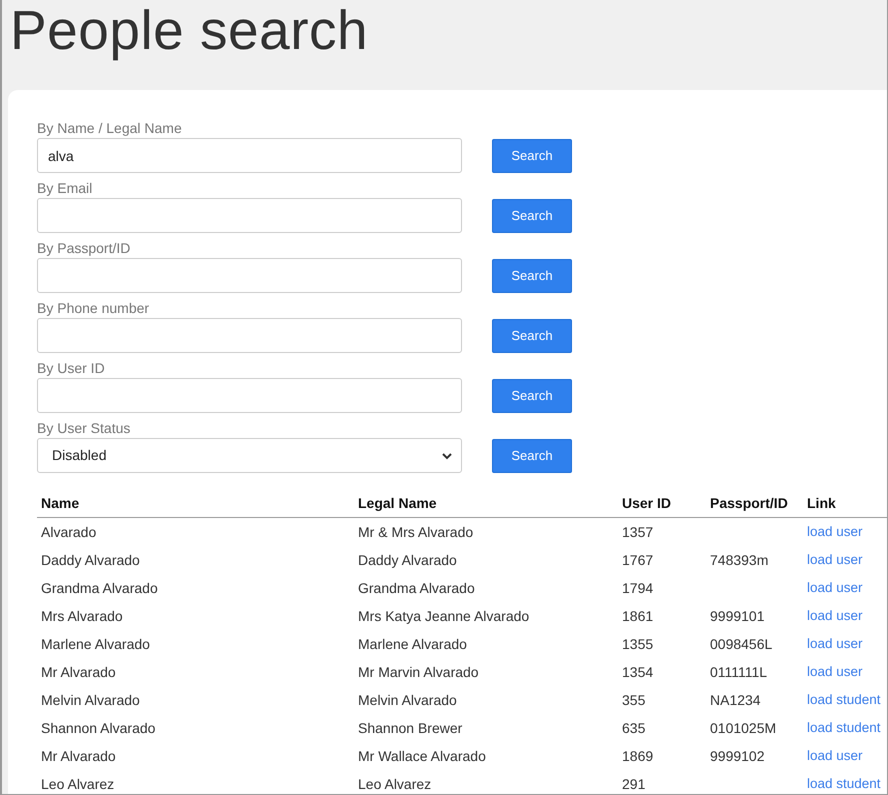  I want to click on table-cell: 1357, so click(638, 532).